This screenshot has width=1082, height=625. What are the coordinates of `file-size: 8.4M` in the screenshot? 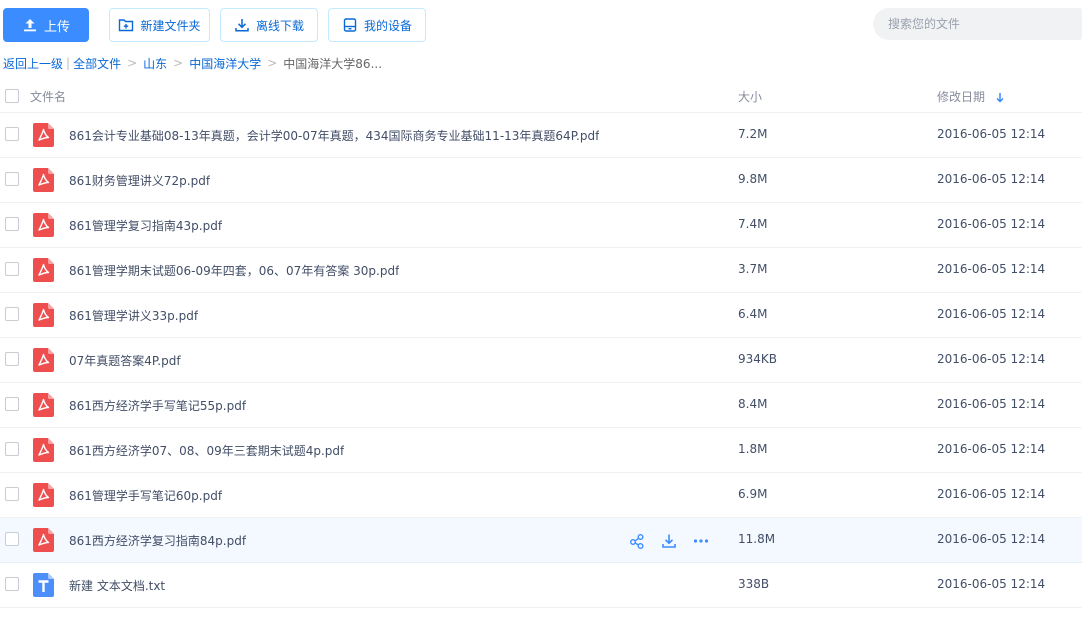 It's located at (753, 404).